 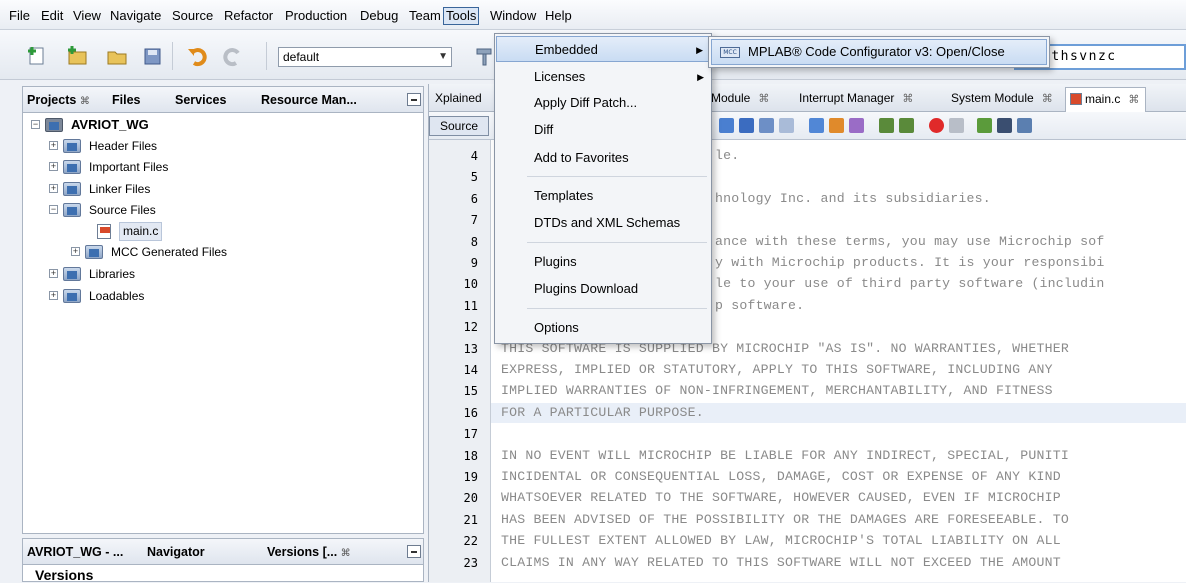 What do you see at coordinates (856, 98) in the screenshot?
I see `tab-interrupt-manager: Interrupt Manager ⌘` at bounding box center [856, 98].